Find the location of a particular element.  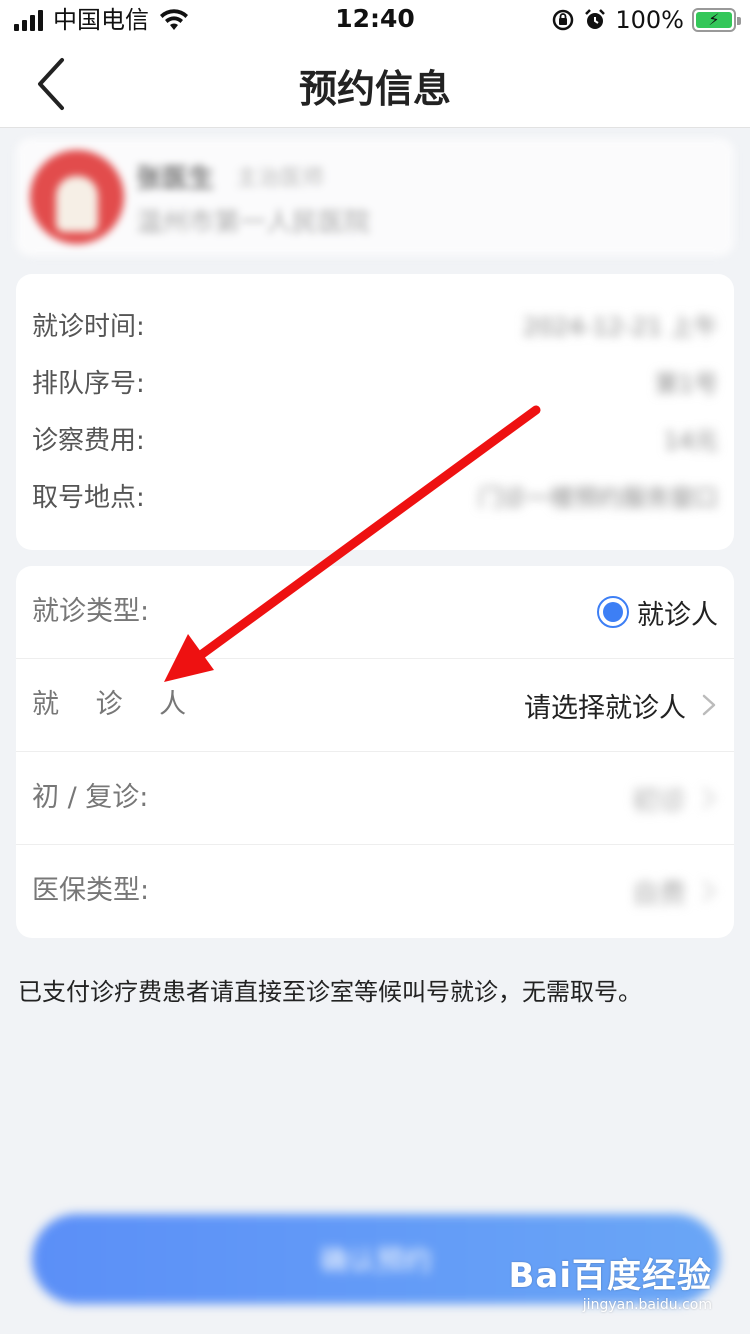

patient-select: 请选择就诊人 is located at coordinates (621, 705).